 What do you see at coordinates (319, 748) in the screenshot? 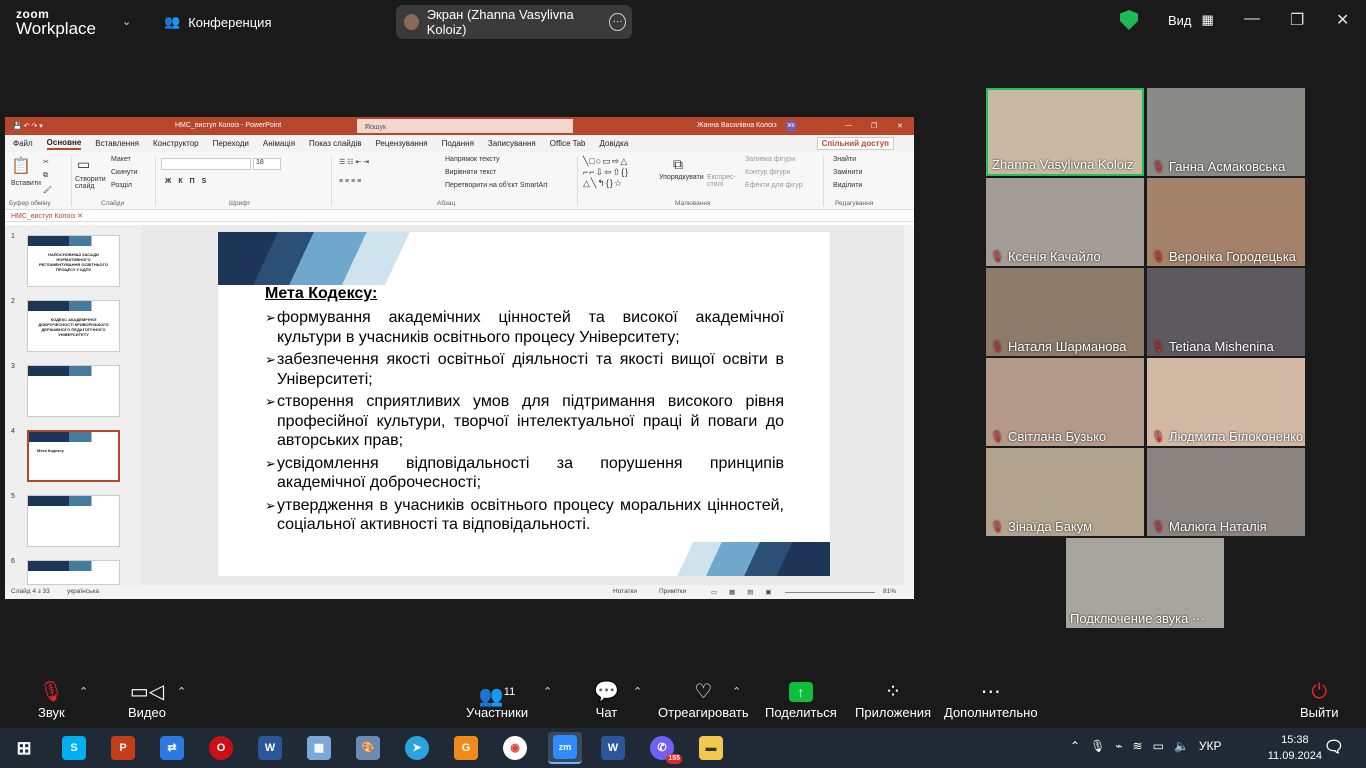
I see `calculator-icon: ▦` at bounding box center [319, 748].